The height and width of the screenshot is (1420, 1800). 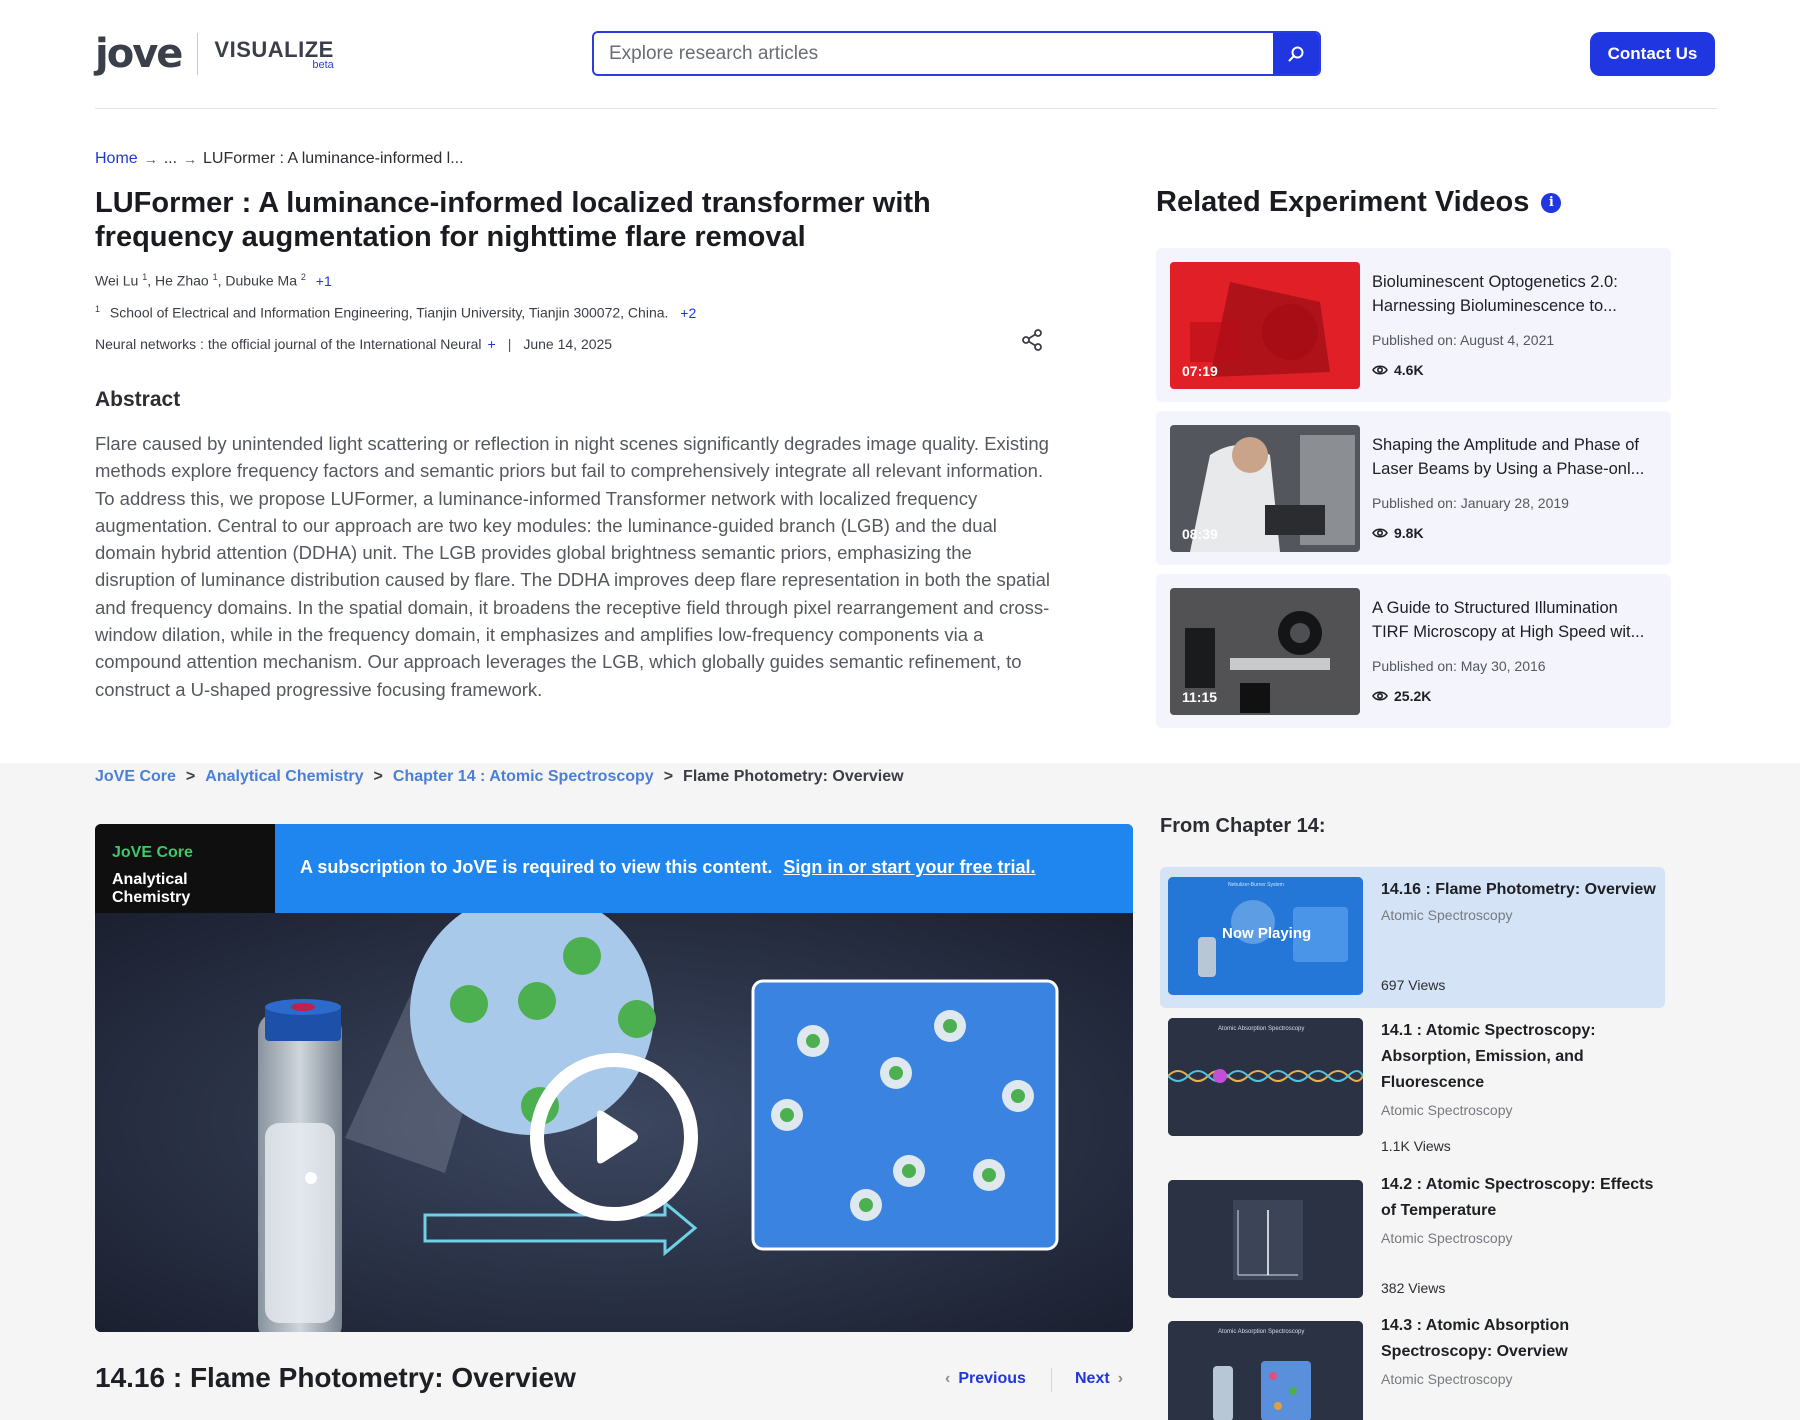 I want to click on previous-button: ‹ Previous, so click(x=985, y=1379).